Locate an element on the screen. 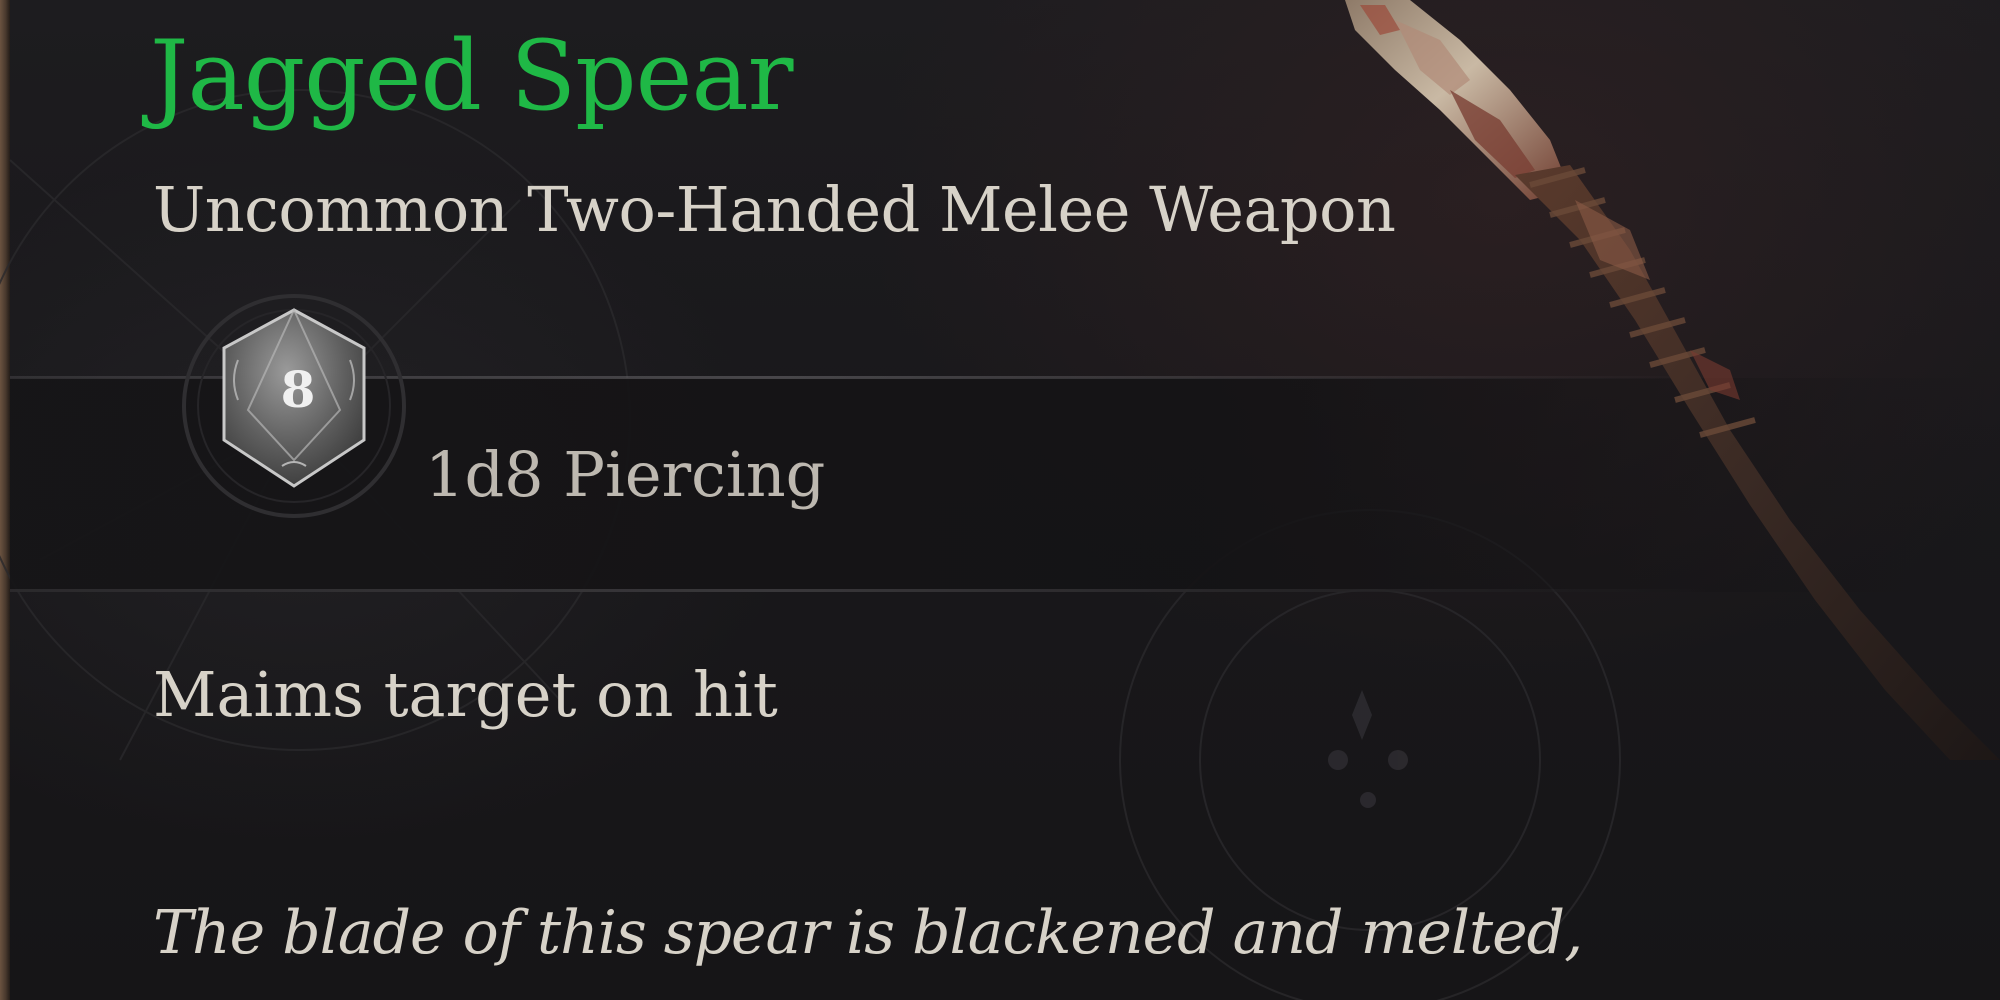 The image size is (2000, 1000). damage-label: 1d8 Piercing is located at coordinates (625, 474).